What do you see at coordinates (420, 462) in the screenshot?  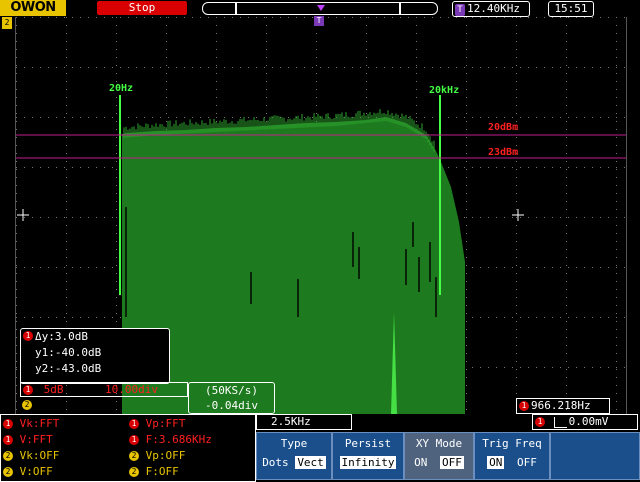 I see `xy-on-option: ON` at bounding box center [420, 462].